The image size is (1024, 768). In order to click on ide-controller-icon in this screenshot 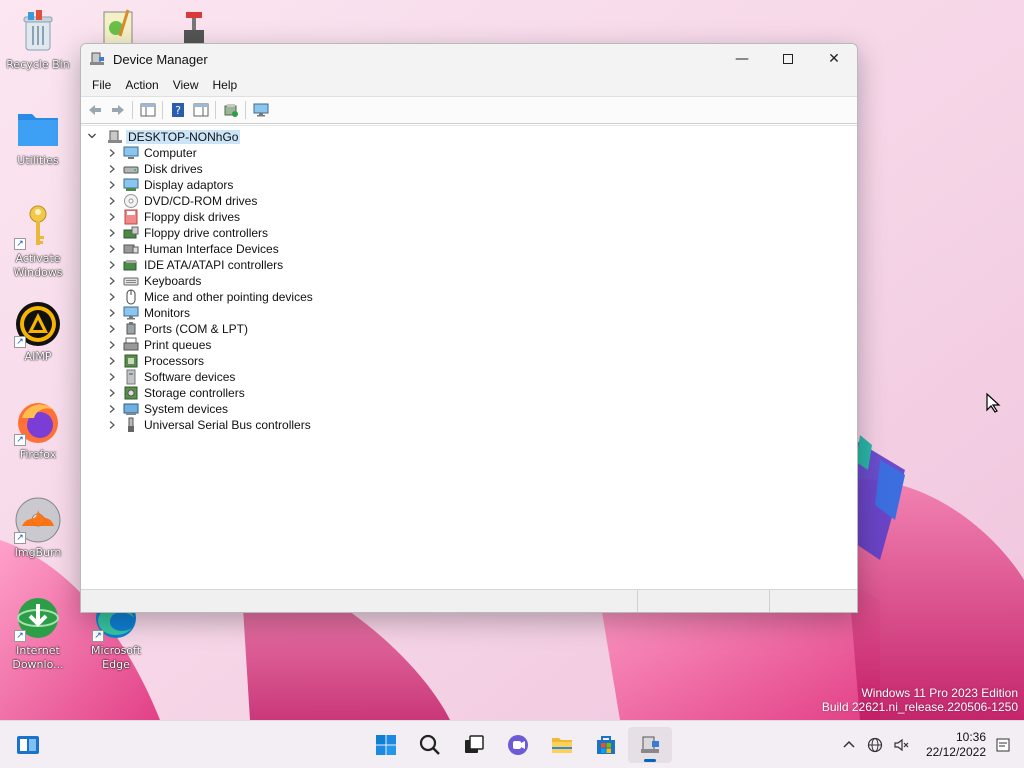, I will do `click(131, 265)`.